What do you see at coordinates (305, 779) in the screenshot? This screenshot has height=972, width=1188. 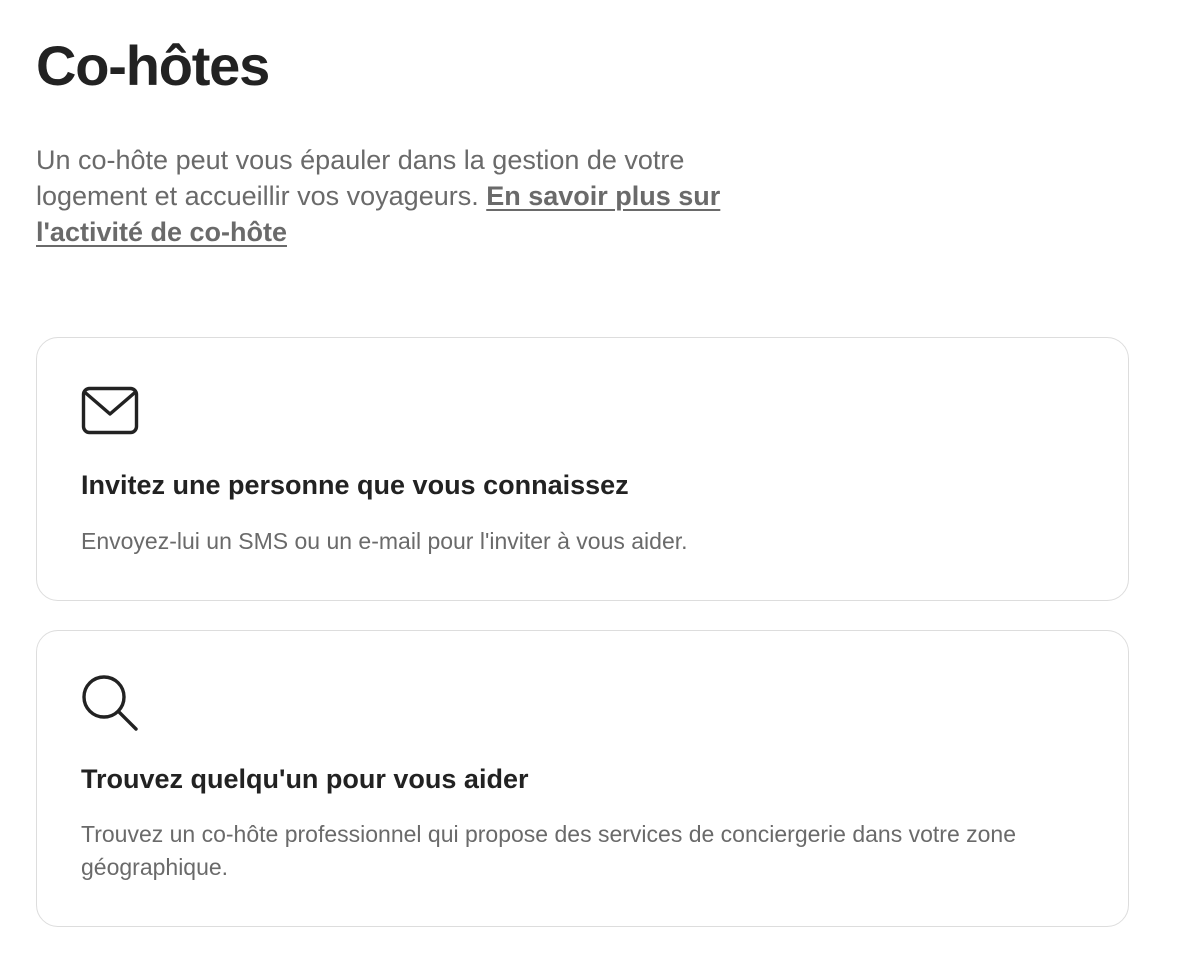 I see `find-card-title: Trouvez quelqu'un pour vous aider` at bounding box center [305, 779].